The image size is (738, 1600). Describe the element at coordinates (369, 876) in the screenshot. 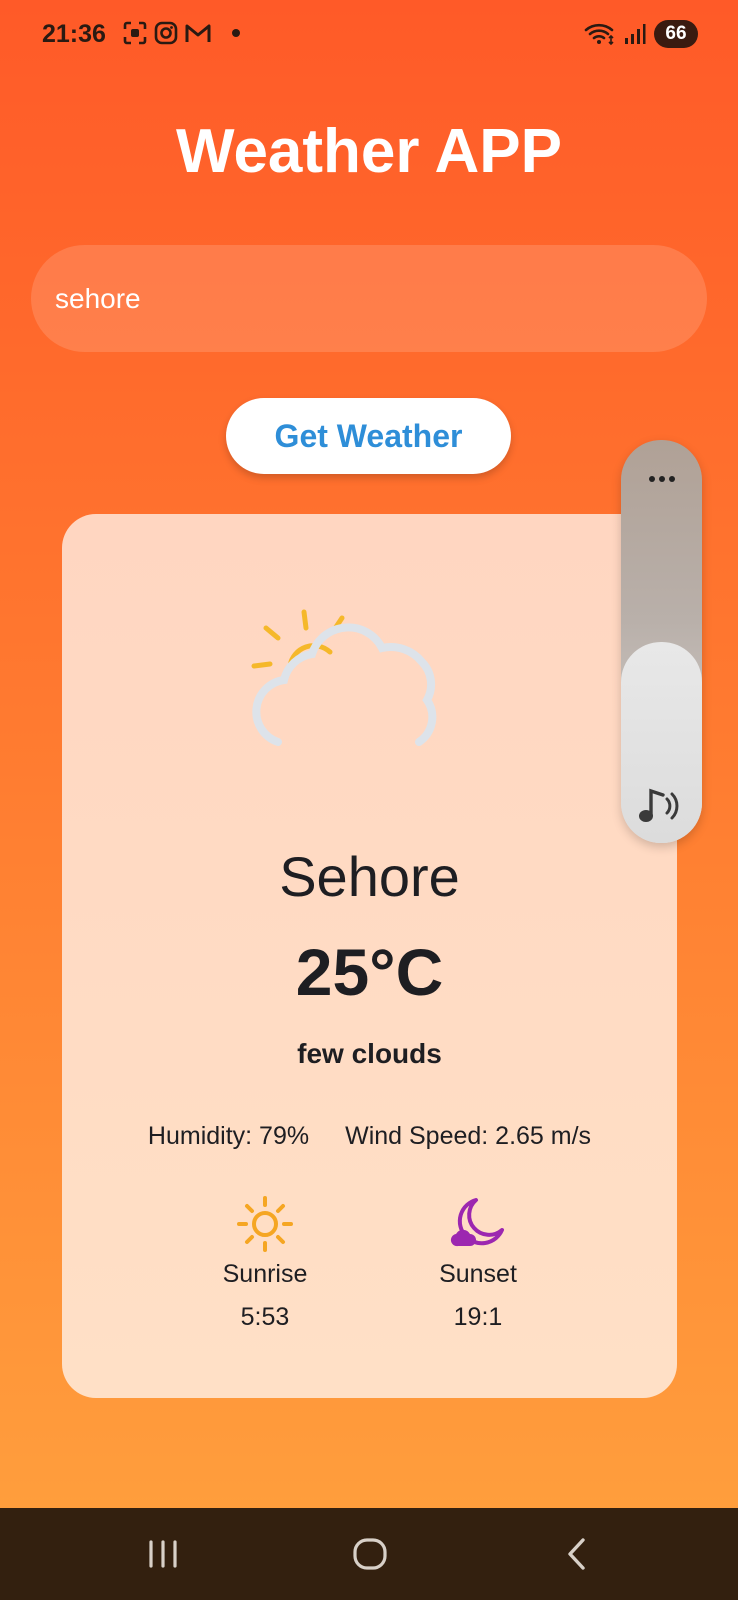

I see `city-name: Sehore` at that location.